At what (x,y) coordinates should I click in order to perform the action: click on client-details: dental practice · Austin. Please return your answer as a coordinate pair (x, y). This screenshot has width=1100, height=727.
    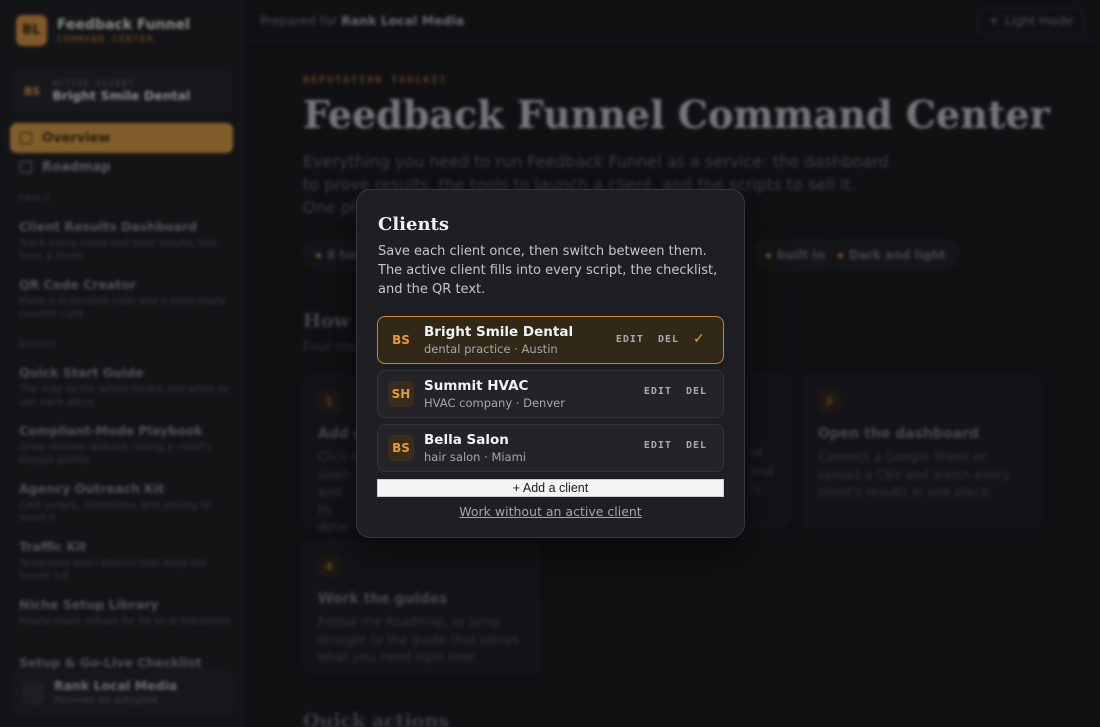
    Looking at the image, I should click on (491, 349).